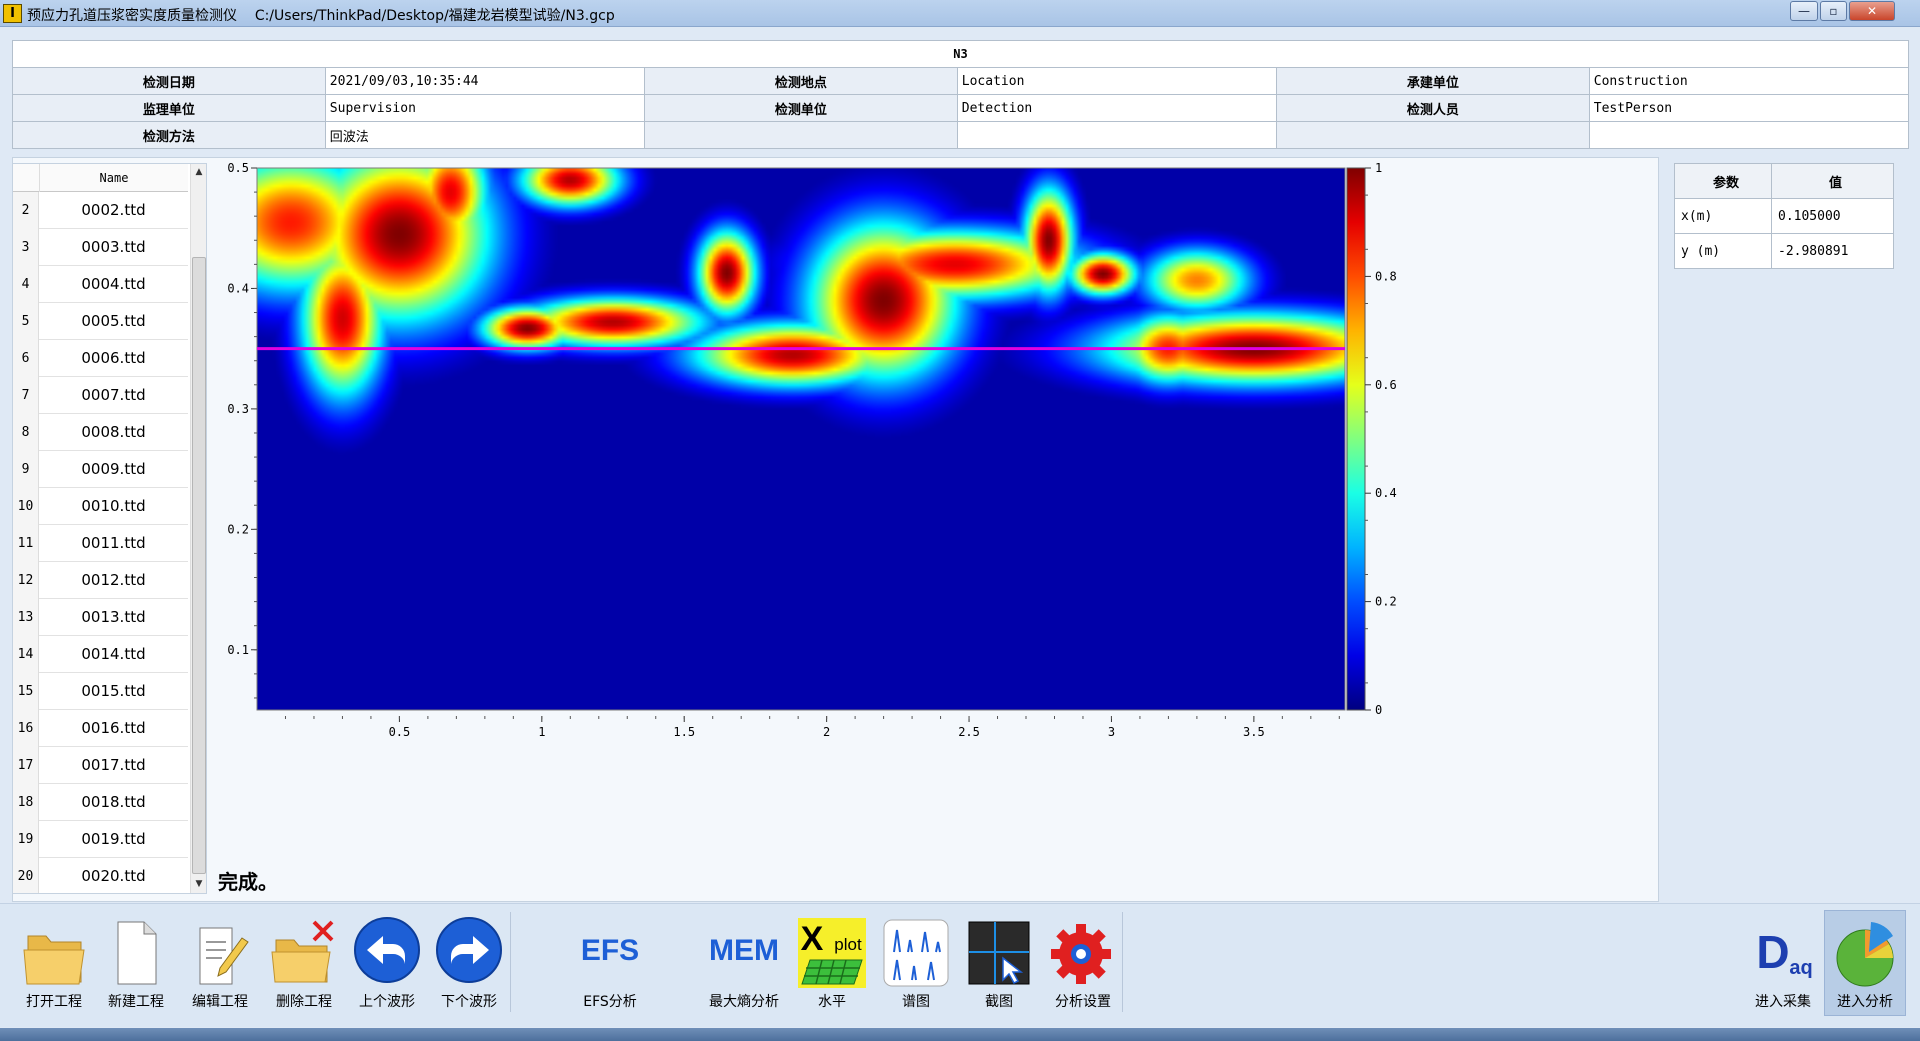 The width and height of the screenshot is (1920, 1041). I want to click on x-tick-label: 1, so click(541, 732).